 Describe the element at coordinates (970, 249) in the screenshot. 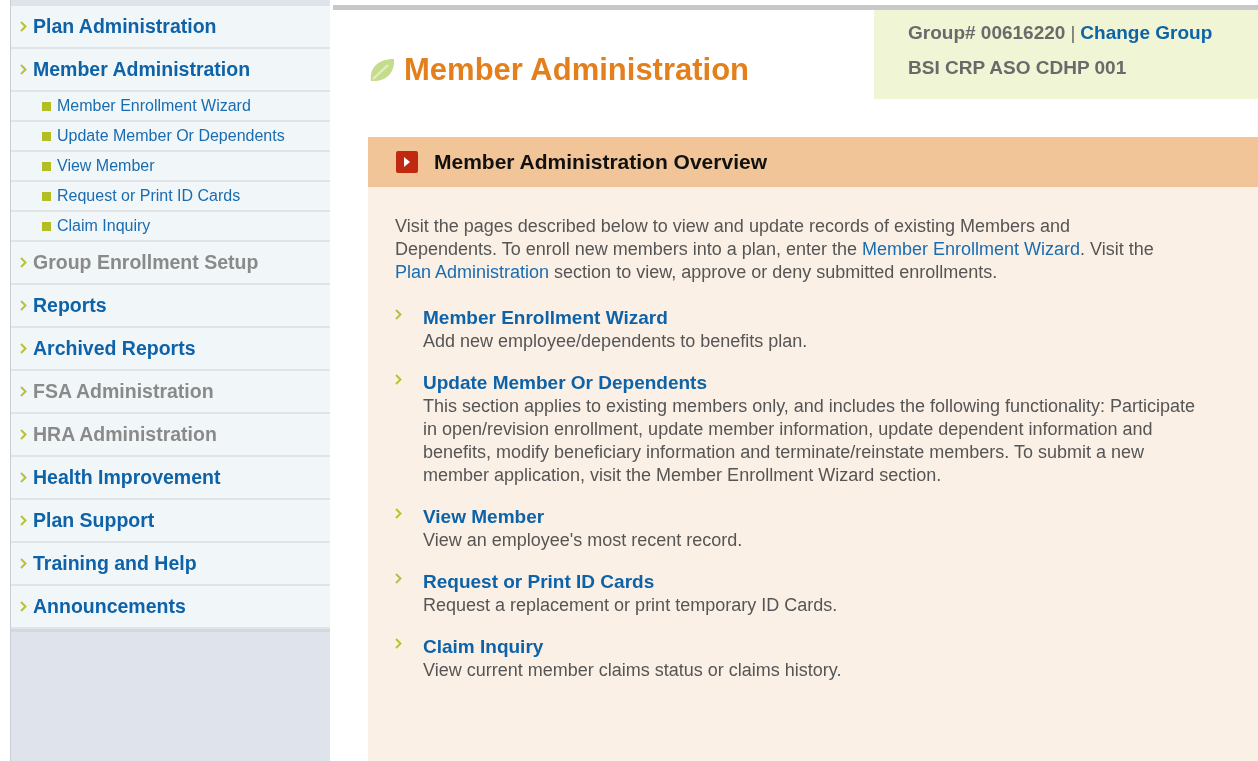

I see `intro-link: Member Enrollment Wizard` at that location.